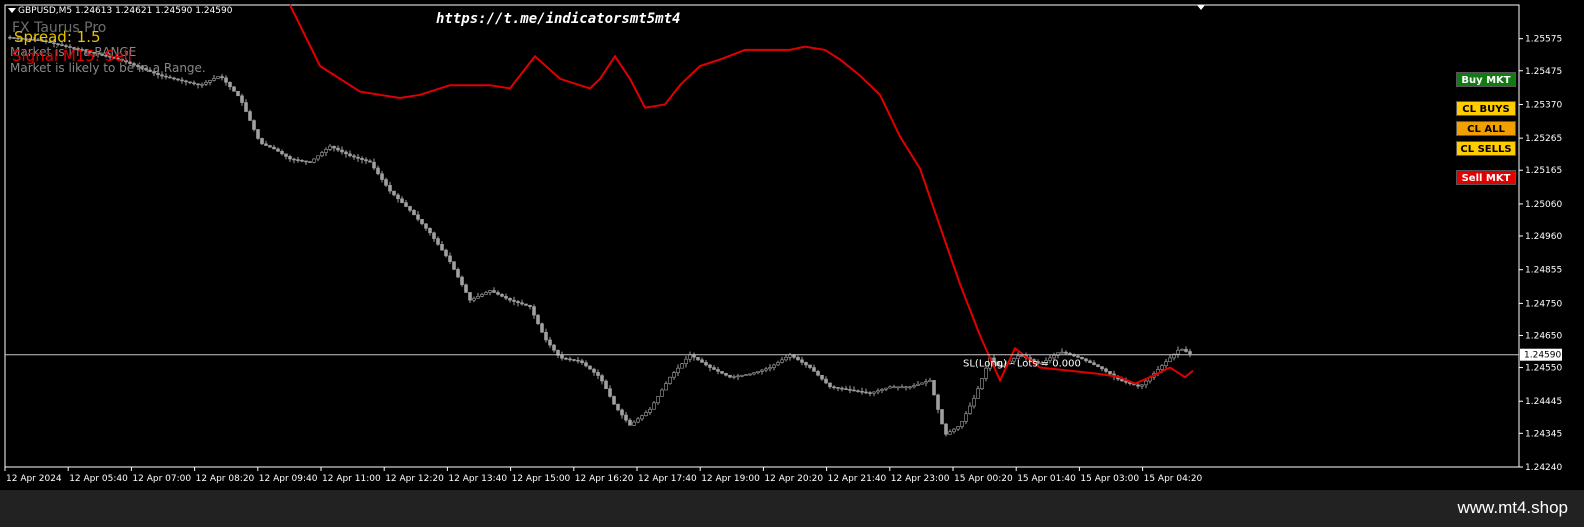 The height and width of the screenshot is (527, 1584). I want to click on price-tick-label: 1.24445, so click(1543, 402).